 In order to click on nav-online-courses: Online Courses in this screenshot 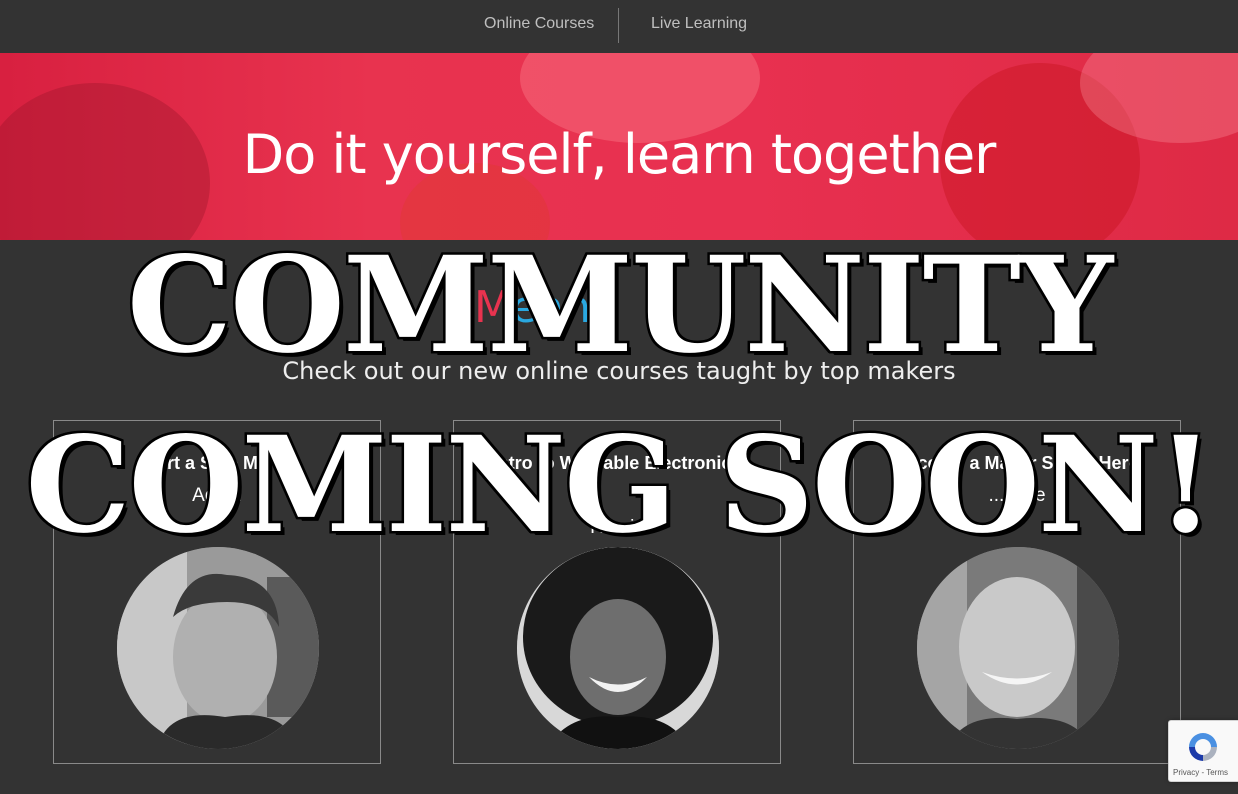, I will do `click(539, 24)`.